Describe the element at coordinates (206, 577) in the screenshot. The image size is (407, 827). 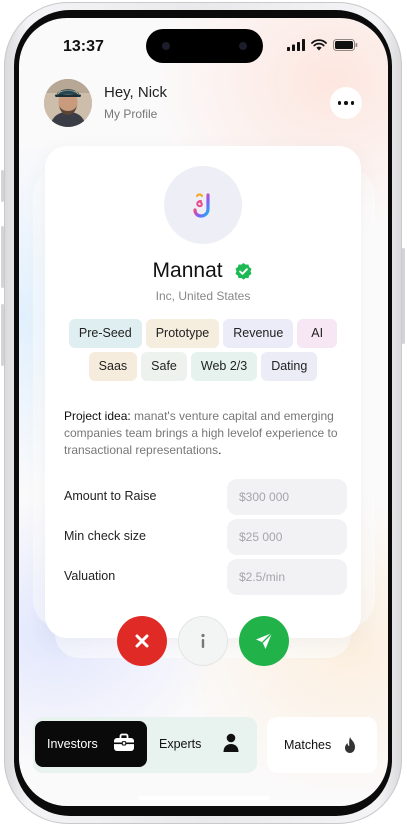
I see `valuation-row: Valuation` at that location.